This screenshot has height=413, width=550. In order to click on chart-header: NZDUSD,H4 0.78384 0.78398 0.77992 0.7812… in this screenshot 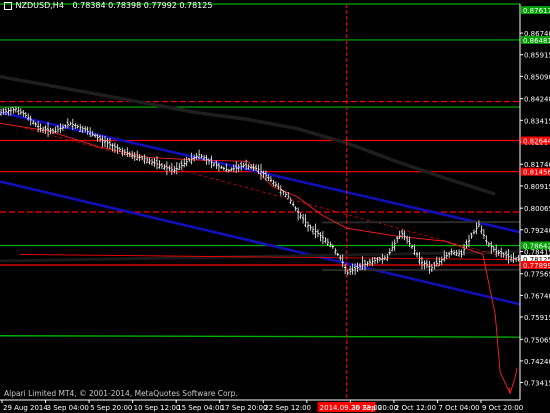, I will do `click(108, 5)`.